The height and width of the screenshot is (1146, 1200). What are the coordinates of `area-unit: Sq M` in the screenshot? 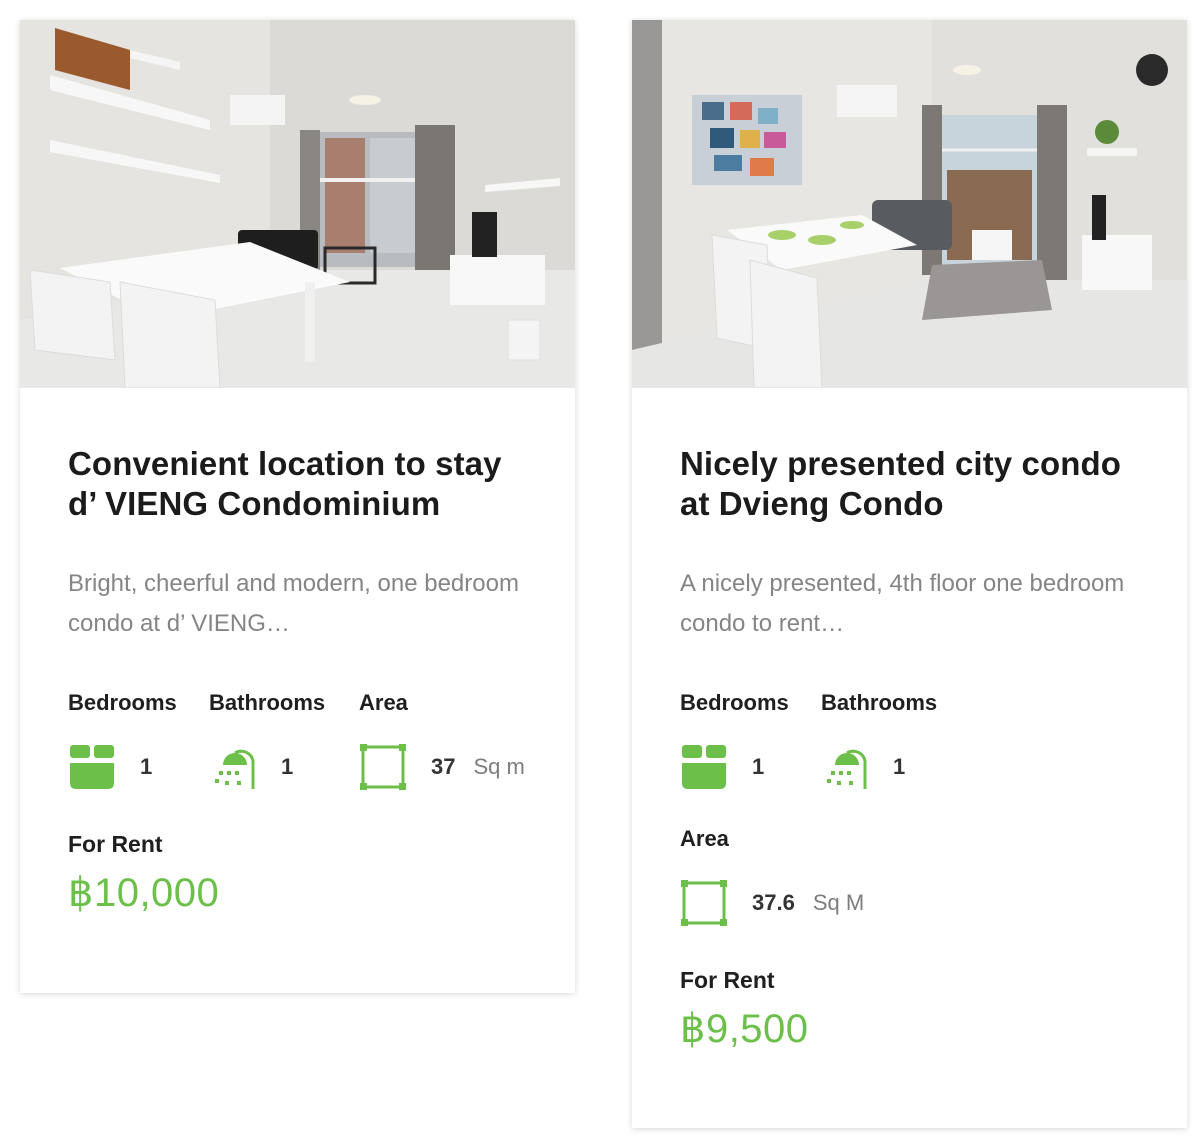 It's located at (838, 902).